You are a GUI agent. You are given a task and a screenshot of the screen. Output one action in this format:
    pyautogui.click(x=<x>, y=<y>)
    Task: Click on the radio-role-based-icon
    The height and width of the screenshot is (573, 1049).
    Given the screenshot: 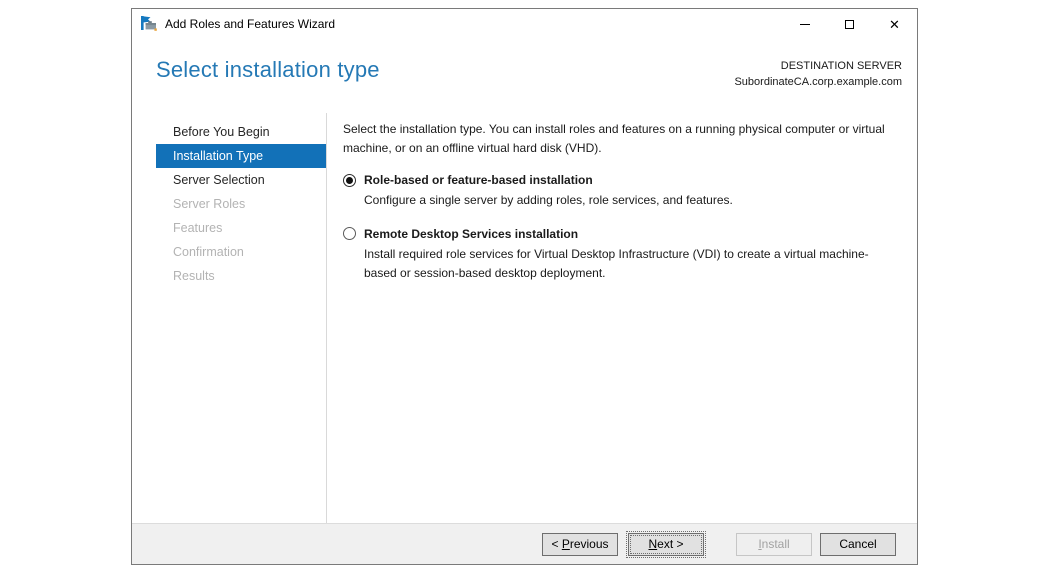 What is the action you would take?
    pyautogui.click(x=349, y=180)
    